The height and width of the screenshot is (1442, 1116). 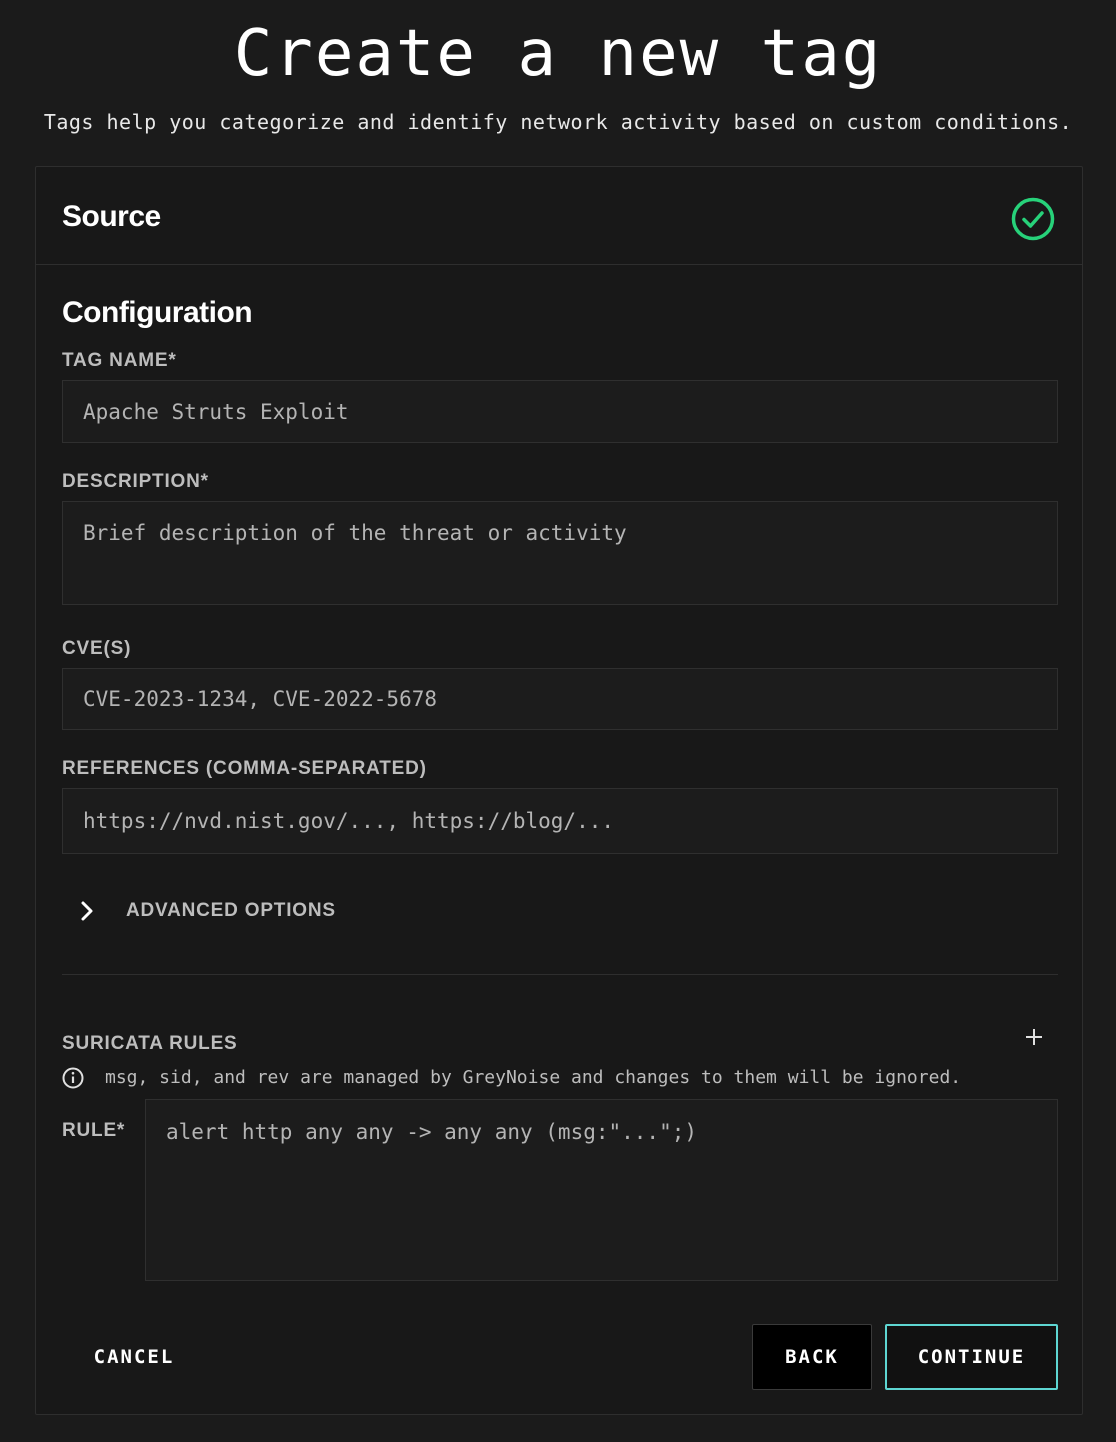 I want to click on description-label: DESCRIPTION*, so click(x=135, y=481).